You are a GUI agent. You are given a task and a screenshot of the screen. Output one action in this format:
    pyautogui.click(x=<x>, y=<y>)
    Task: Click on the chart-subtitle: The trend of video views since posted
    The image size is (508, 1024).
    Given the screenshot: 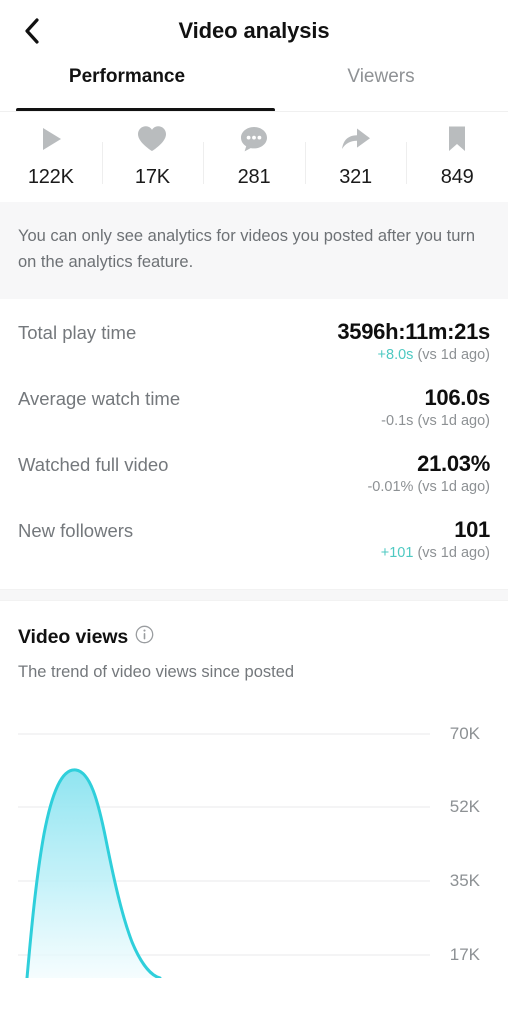 What is the action you would take?
    pyautogui.click(x=156, y=672)
    